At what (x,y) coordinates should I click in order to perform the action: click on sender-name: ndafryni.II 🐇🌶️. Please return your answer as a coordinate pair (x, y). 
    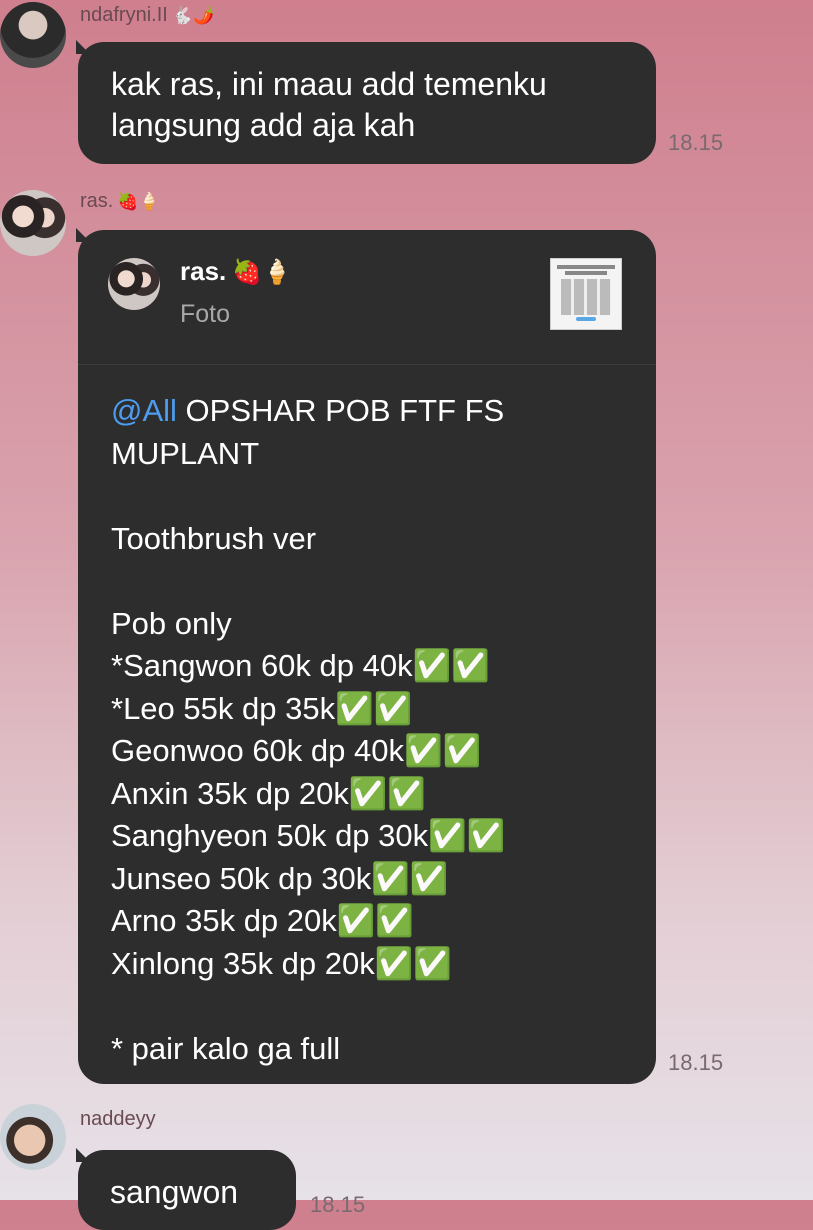
    Looking at the image, I should click on (147, 15).